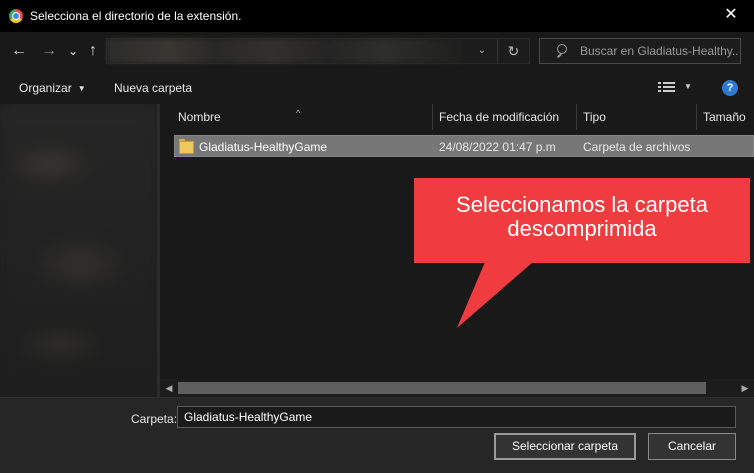  I want to click on file-type: Carpeta de archivos, so click(637, 147).